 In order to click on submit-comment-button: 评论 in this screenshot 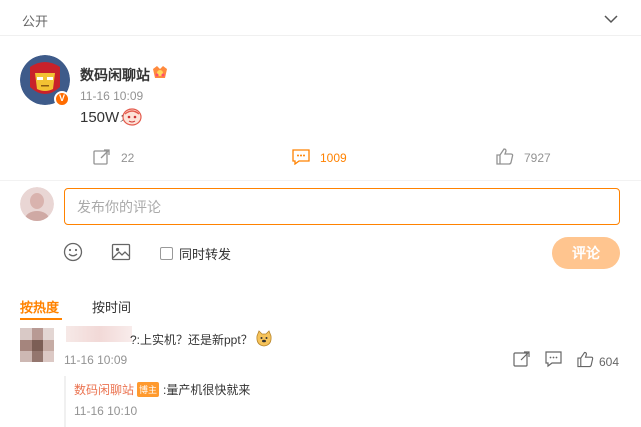, I will do `click(586, 253)`.